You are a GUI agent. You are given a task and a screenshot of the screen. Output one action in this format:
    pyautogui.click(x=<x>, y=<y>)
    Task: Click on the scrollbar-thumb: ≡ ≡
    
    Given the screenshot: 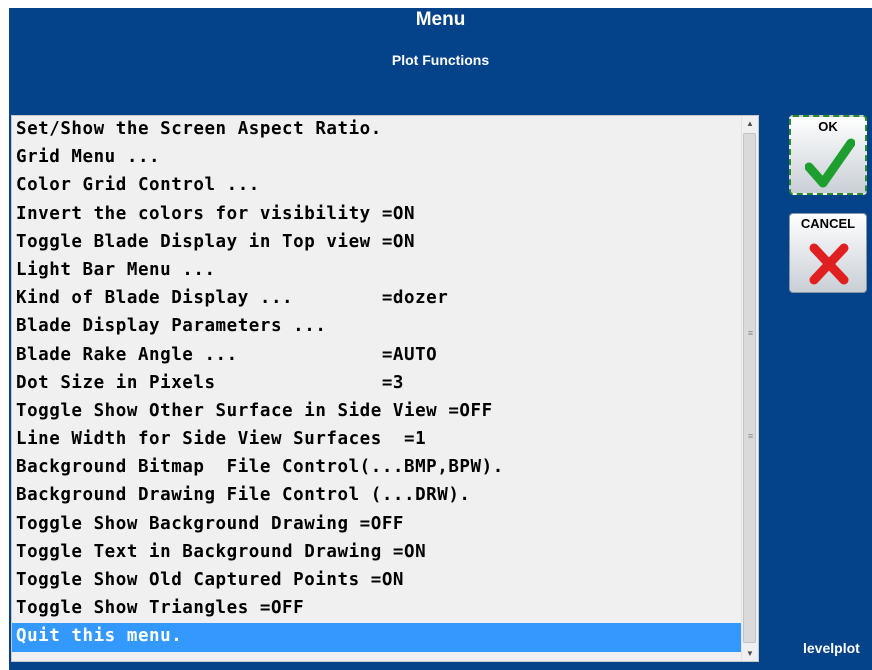 What is the action you would take?
    pyautogui.click(x=749, y=388)
    